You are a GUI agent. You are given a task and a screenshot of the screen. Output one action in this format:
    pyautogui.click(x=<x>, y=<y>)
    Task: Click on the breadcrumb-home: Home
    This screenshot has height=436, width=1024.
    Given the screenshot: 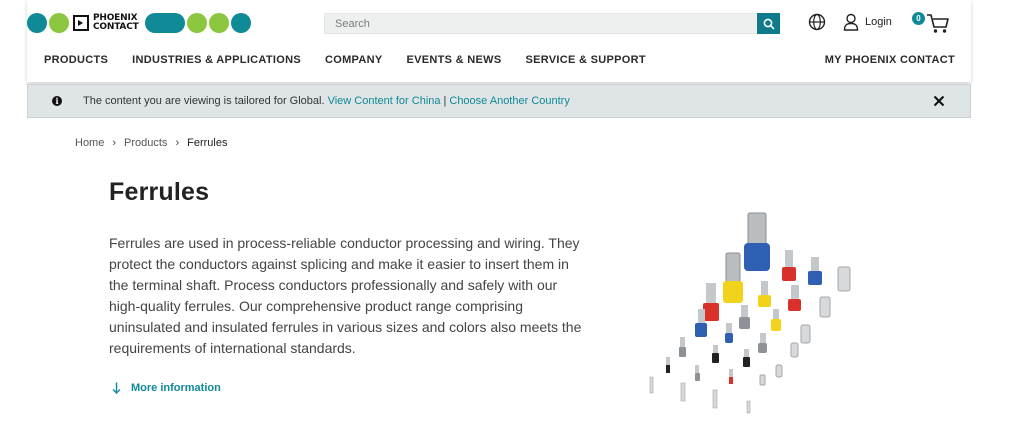 What is the action you would take?
    pyautogui.click(x=89, y=143)
    